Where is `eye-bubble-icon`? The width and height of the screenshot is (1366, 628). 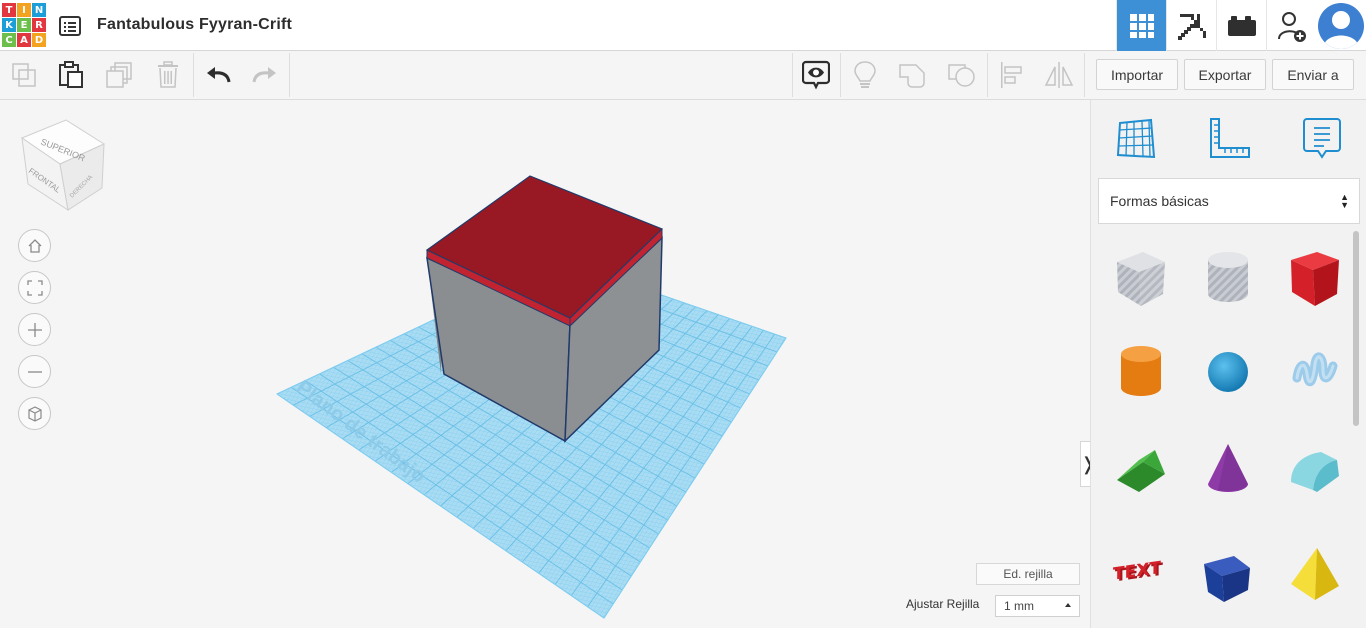
eye-bubble-icon is located at coordinates (816, 75).